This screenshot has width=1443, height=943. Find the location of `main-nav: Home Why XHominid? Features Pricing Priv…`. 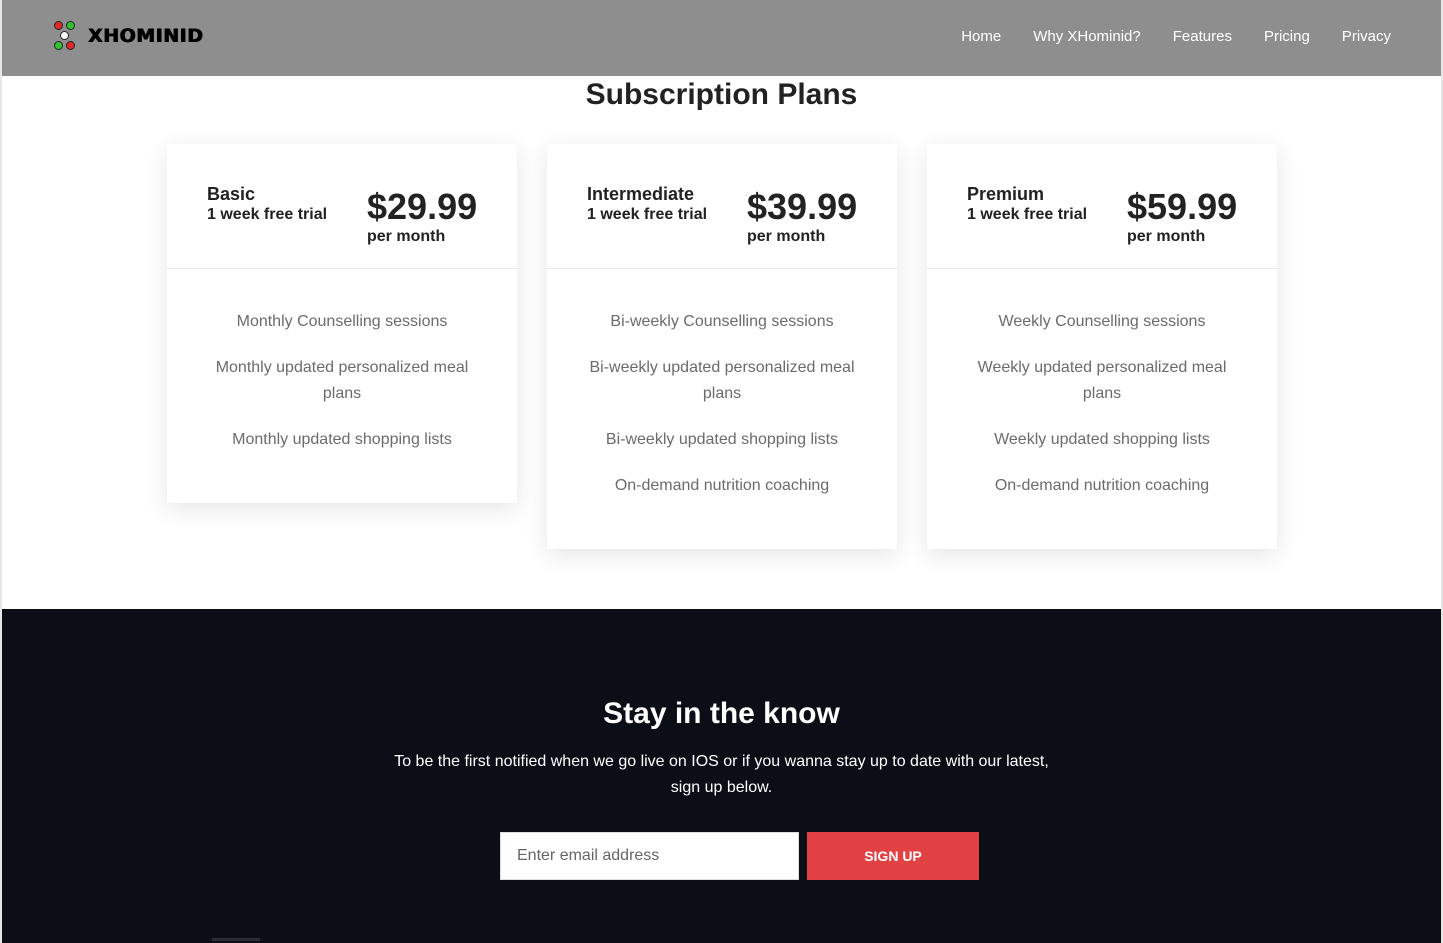

main-nav: Home Why XHominid? Features Pricing Priv… is located at coordinates (1176, 36).